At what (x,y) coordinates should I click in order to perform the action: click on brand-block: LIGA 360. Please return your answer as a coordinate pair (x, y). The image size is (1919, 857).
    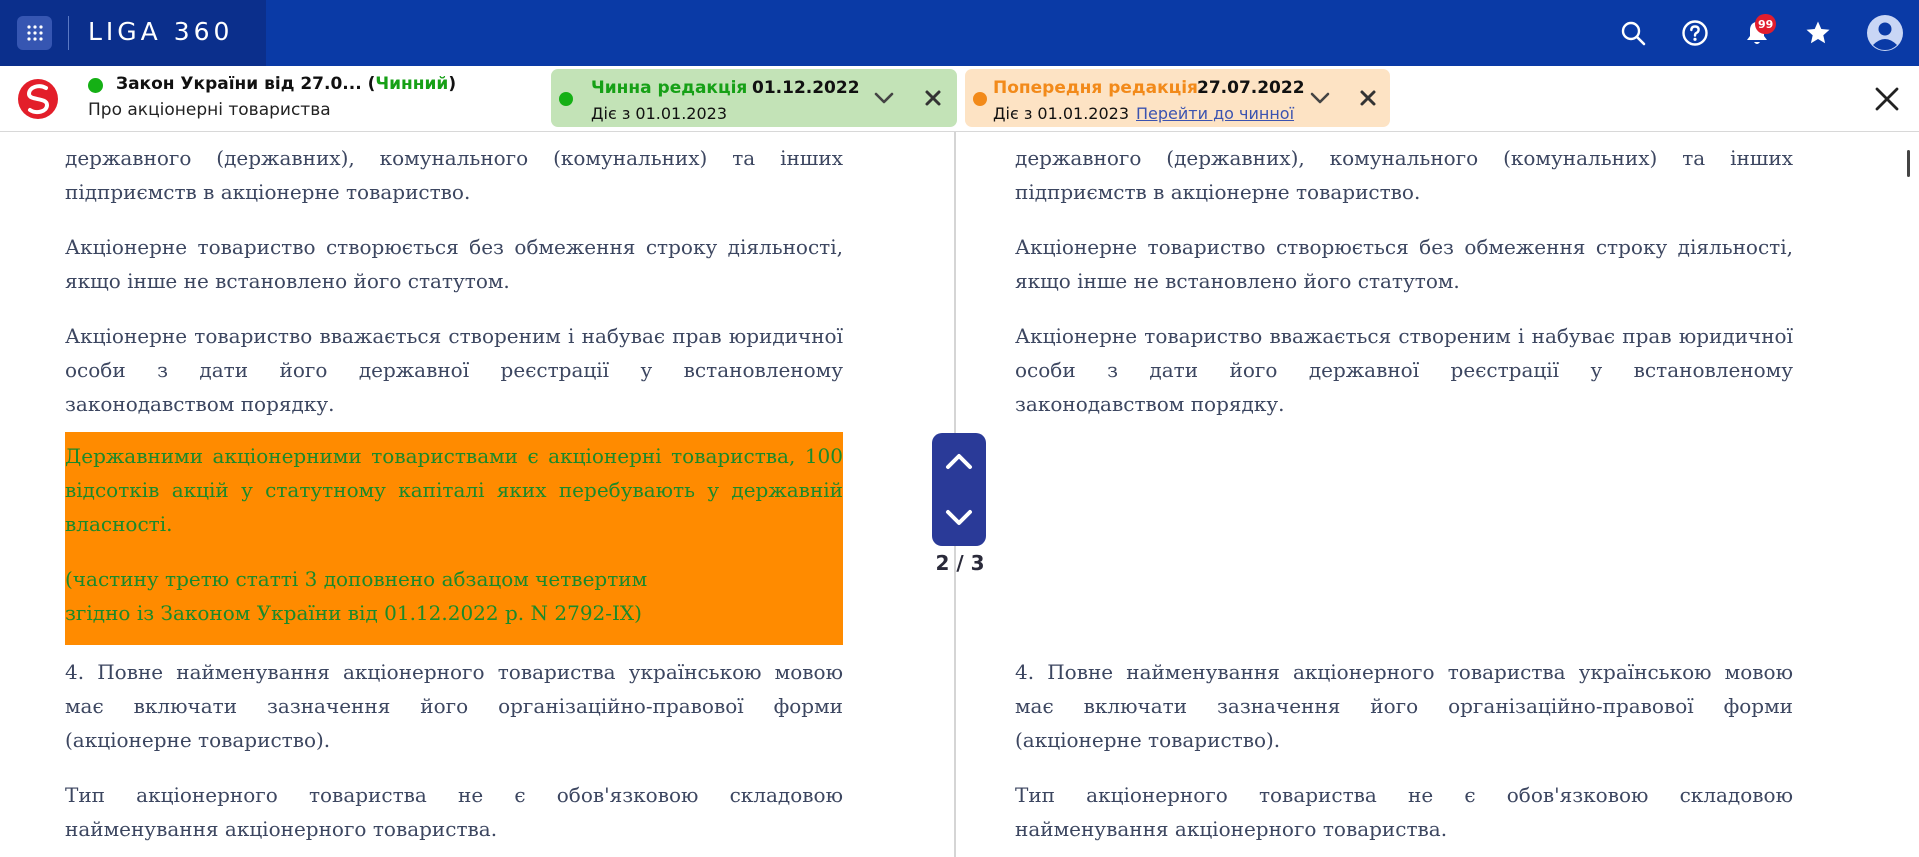
    Looking at the image, I should click on (133, 33).